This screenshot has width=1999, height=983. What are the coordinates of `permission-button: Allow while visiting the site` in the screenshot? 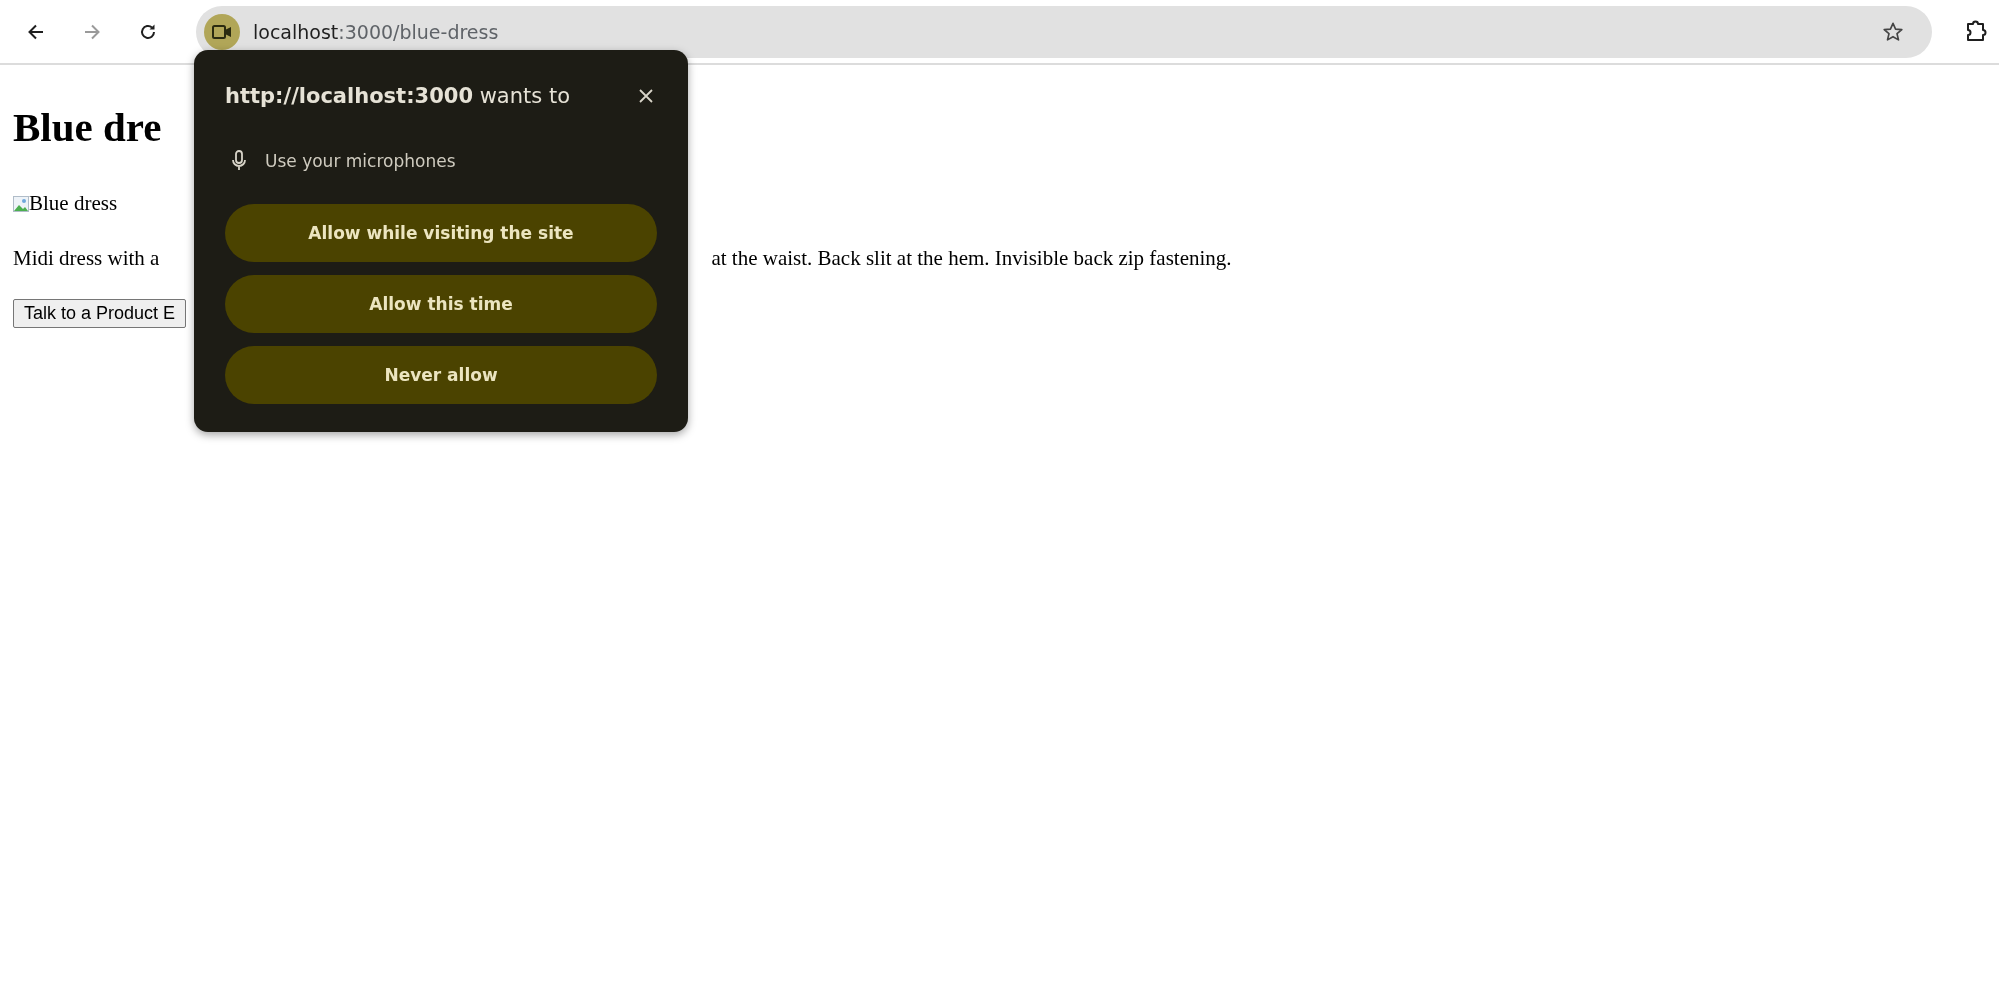 It's located at (441, 233).